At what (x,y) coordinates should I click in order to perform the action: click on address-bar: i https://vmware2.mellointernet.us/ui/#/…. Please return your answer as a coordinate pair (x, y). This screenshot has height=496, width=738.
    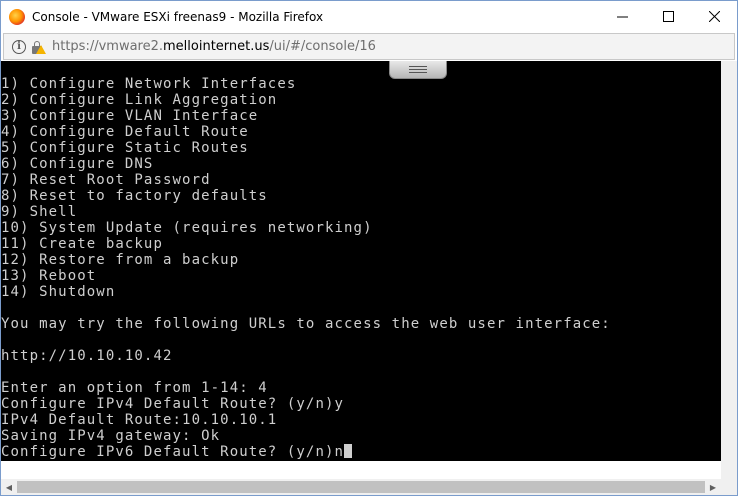
    Looking at the image, I should click on (369, 46).